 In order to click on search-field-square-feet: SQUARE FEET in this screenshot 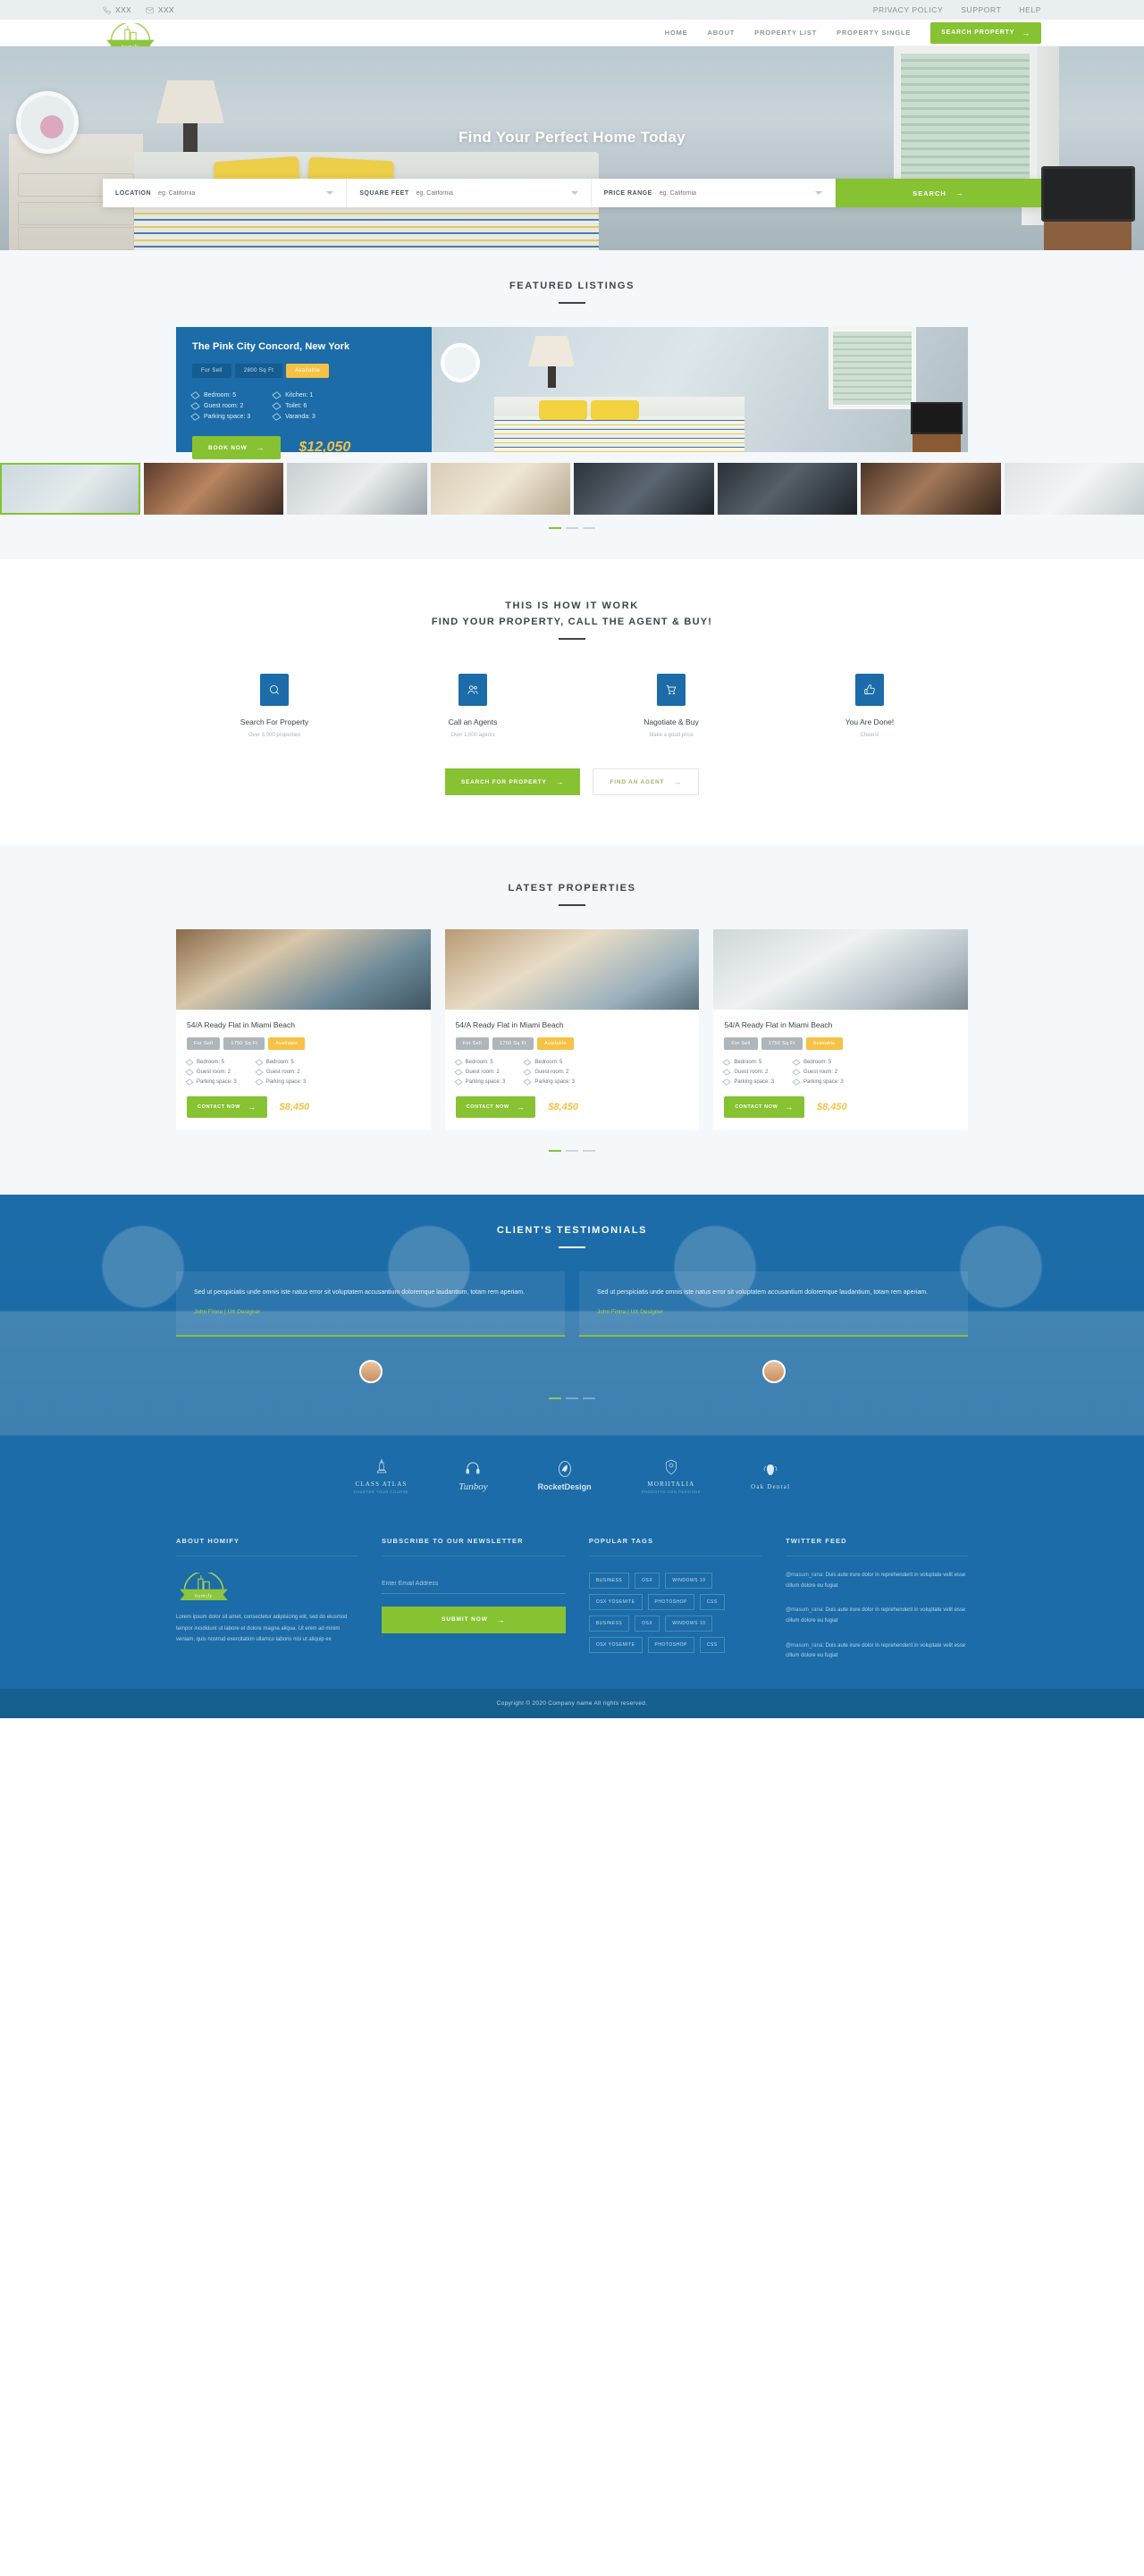, I will do `click(470, 193)`.